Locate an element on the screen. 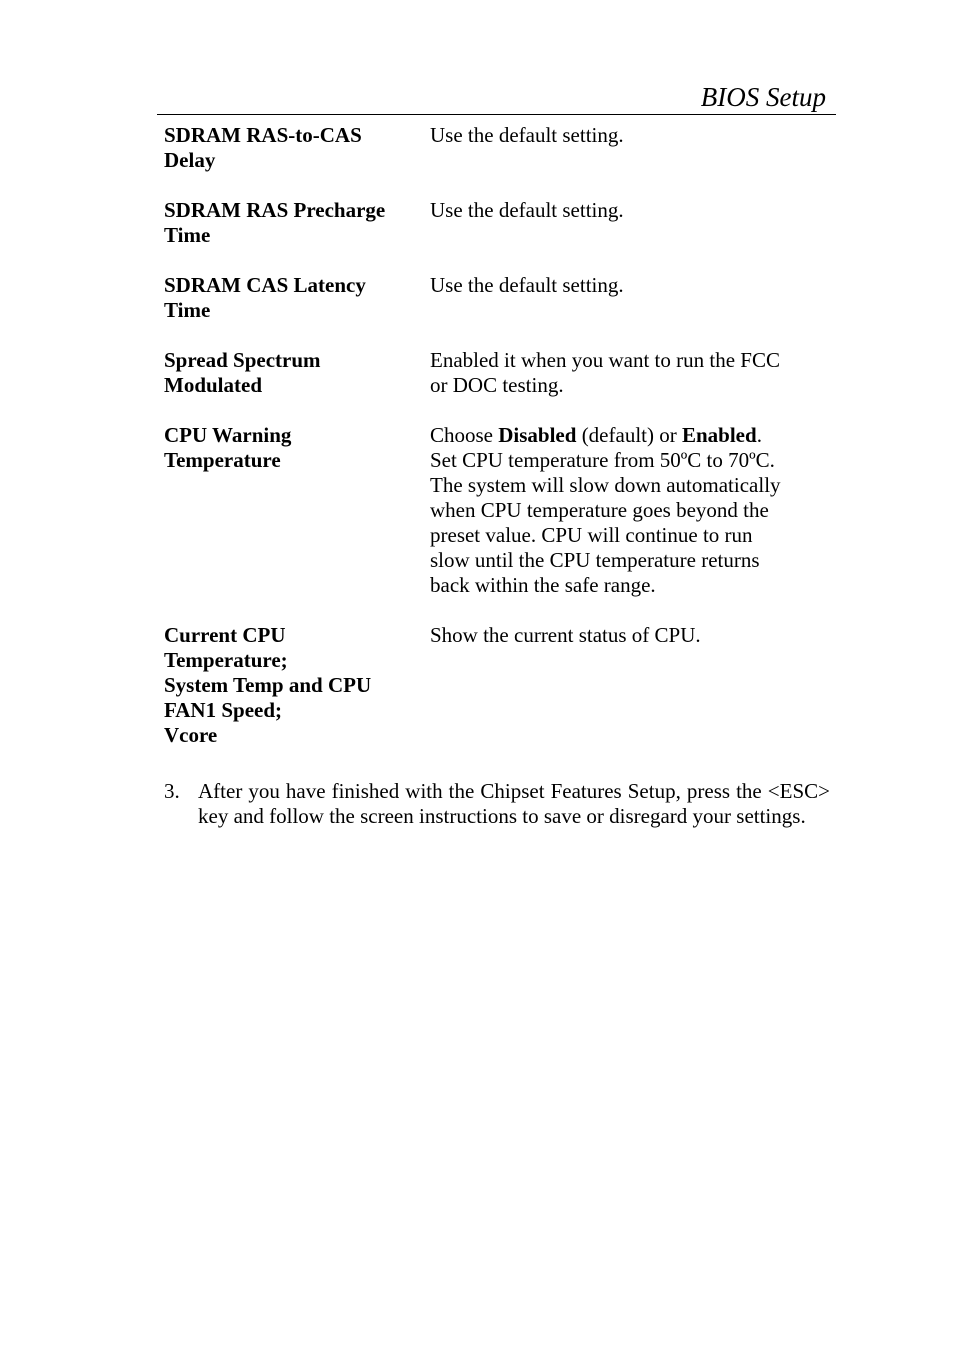 The width and height of the screenshot is (954, 1352). description-line: back within the safe range. is located at coordinates (543, 585).